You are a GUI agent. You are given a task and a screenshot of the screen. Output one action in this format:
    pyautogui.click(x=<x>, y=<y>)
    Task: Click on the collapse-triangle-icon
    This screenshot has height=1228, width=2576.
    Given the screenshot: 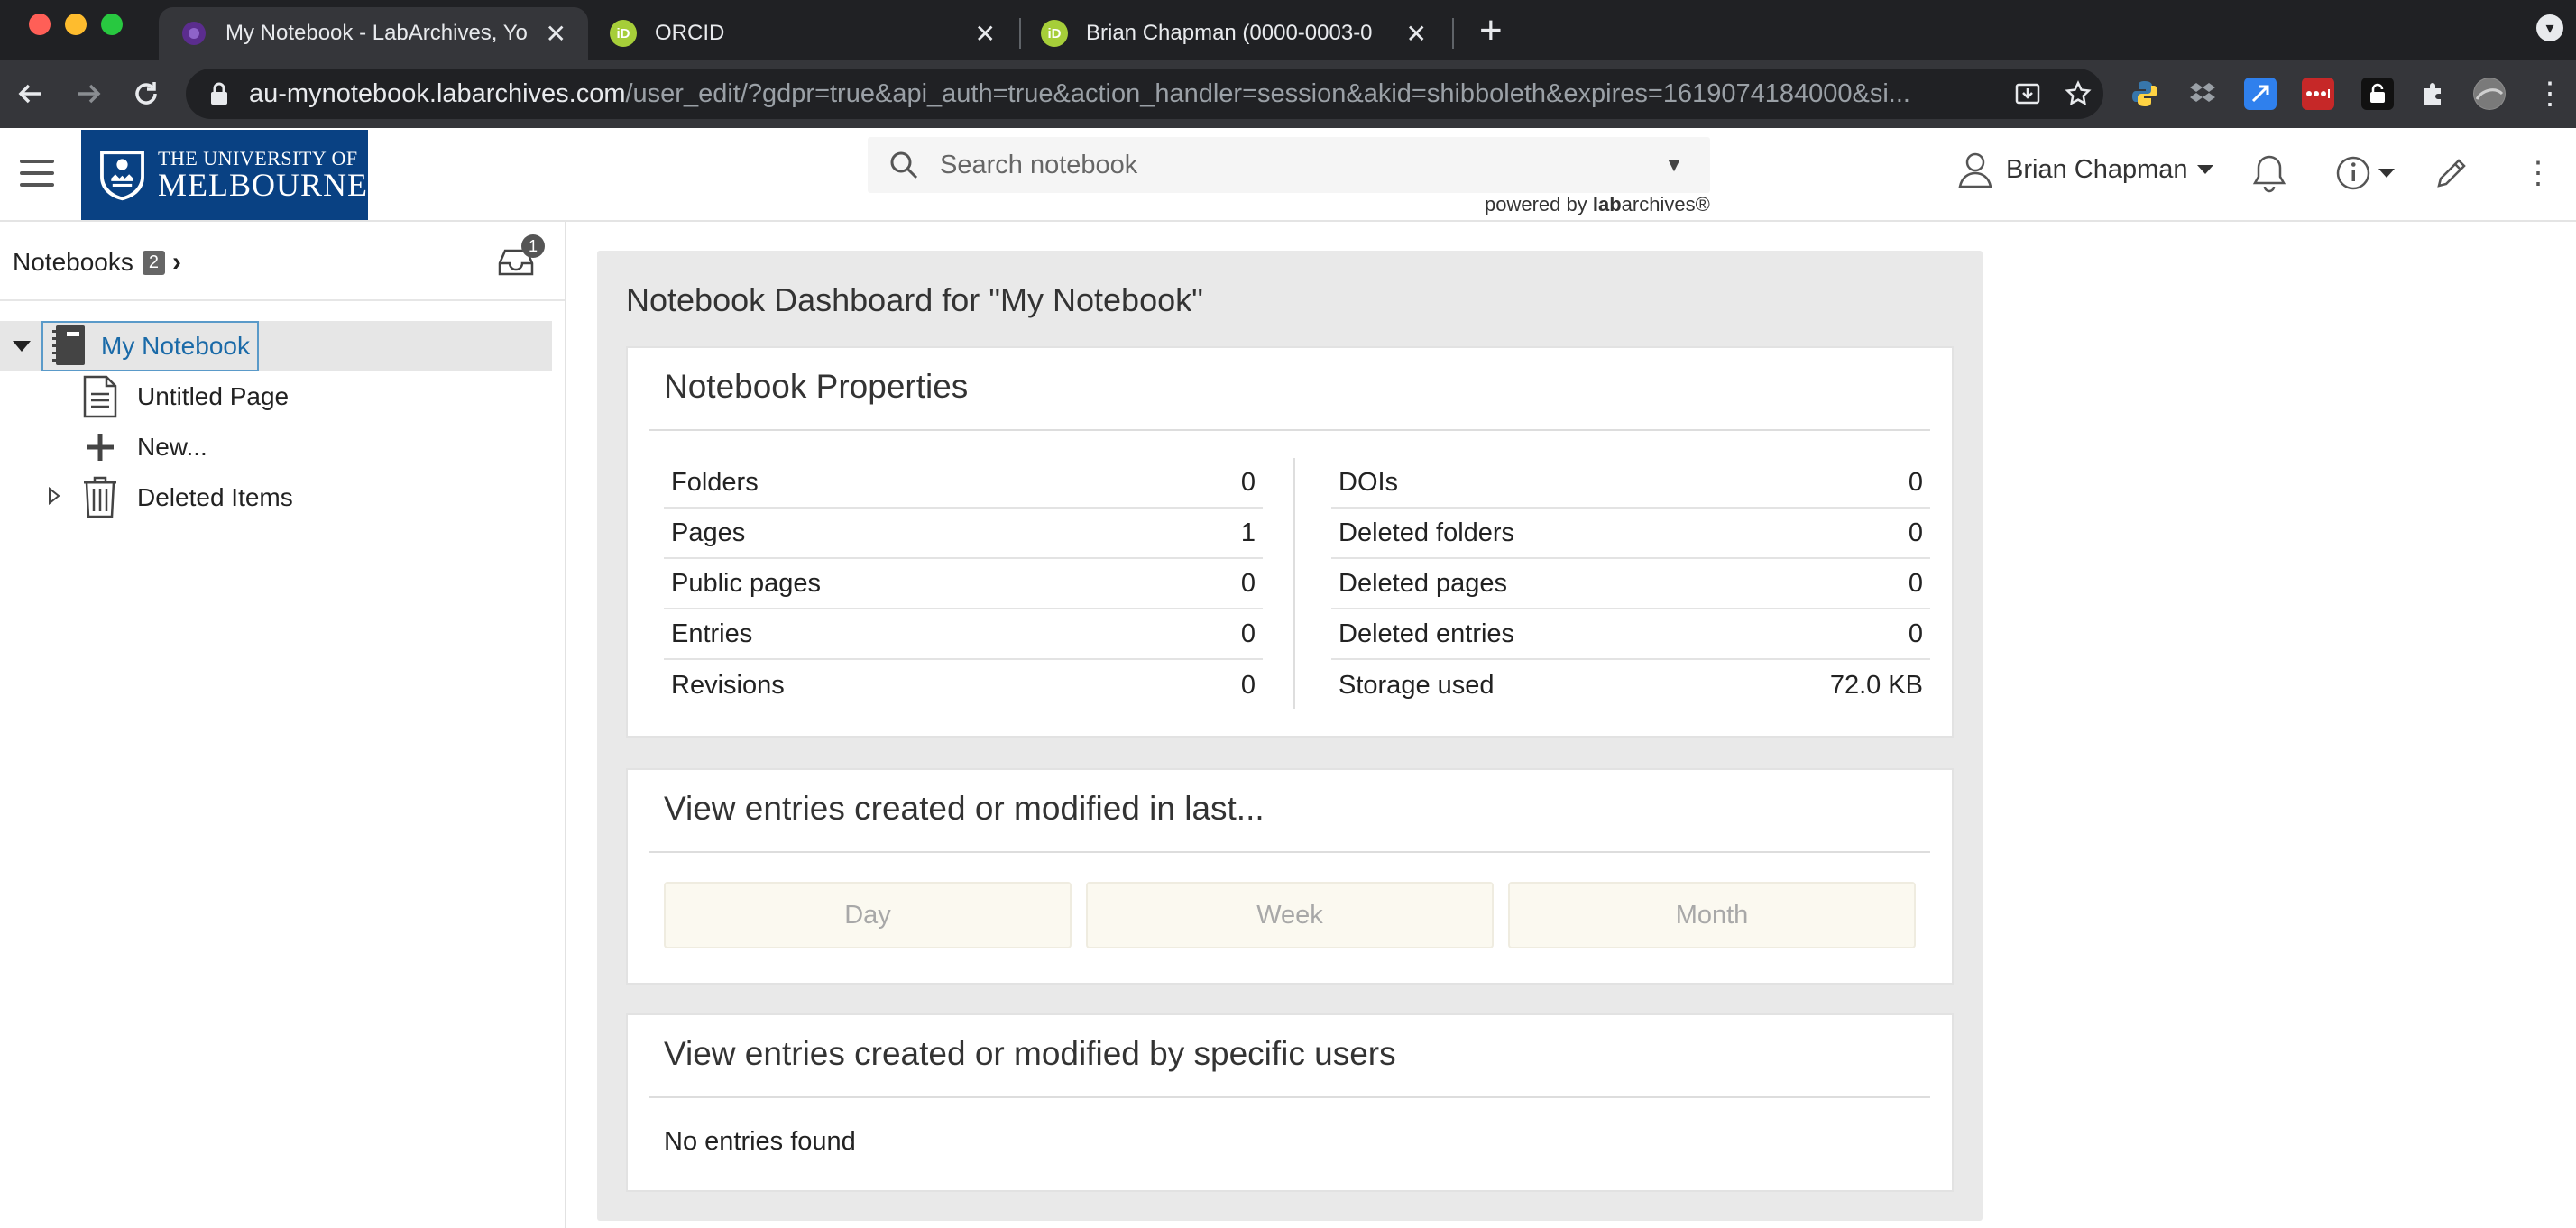 What is the action you would take?
    pyautogui.click(x=22, y=346)
    